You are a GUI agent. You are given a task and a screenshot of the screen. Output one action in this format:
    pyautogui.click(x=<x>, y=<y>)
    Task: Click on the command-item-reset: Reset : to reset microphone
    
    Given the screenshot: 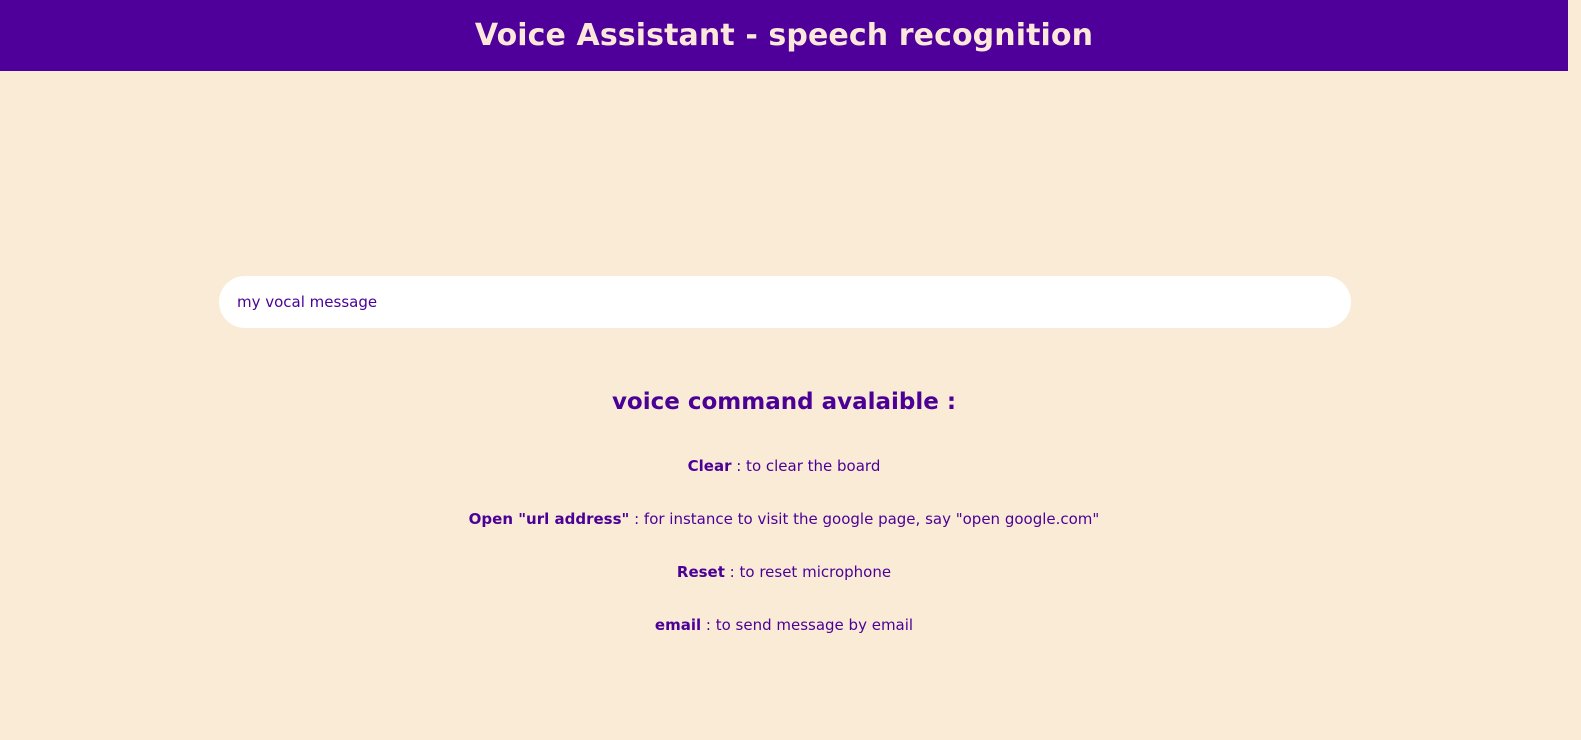 What is the action you would take?
    pyautogui.click(x=784, y=587)
    